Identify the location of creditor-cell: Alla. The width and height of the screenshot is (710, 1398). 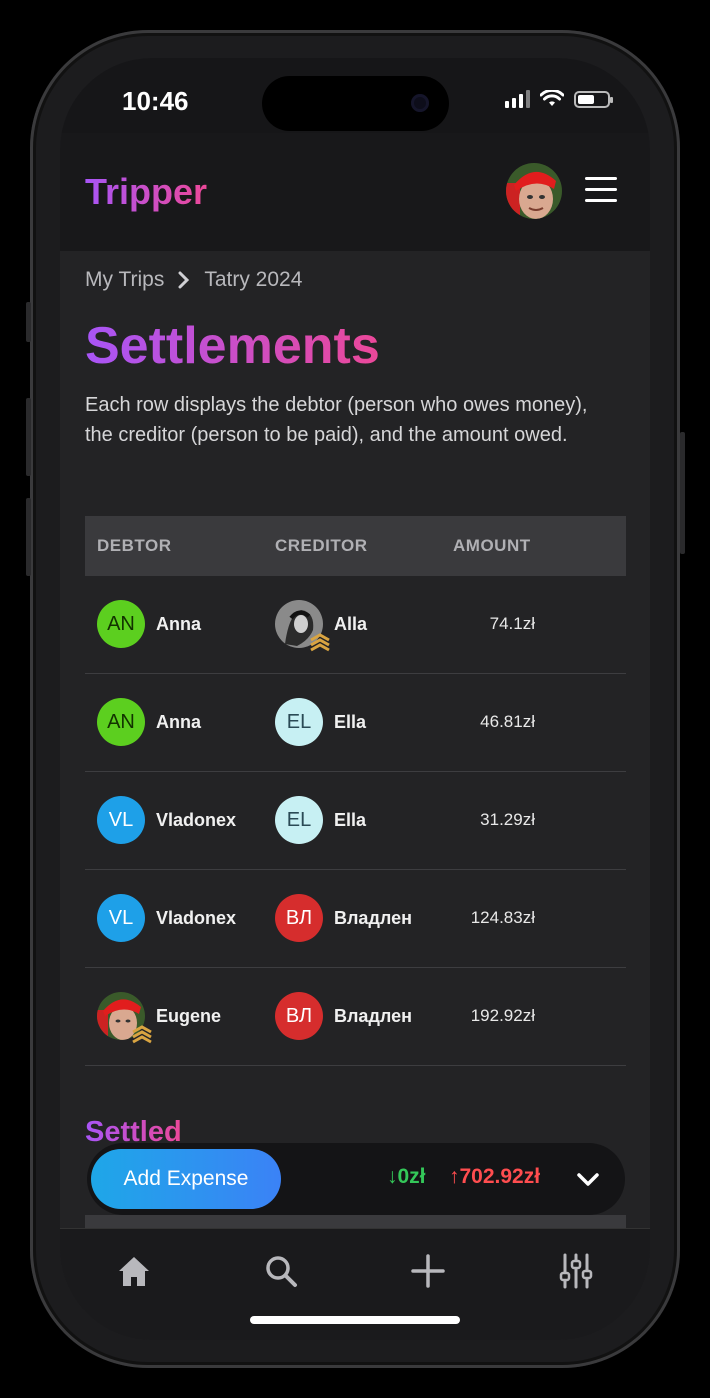
(321, 626).